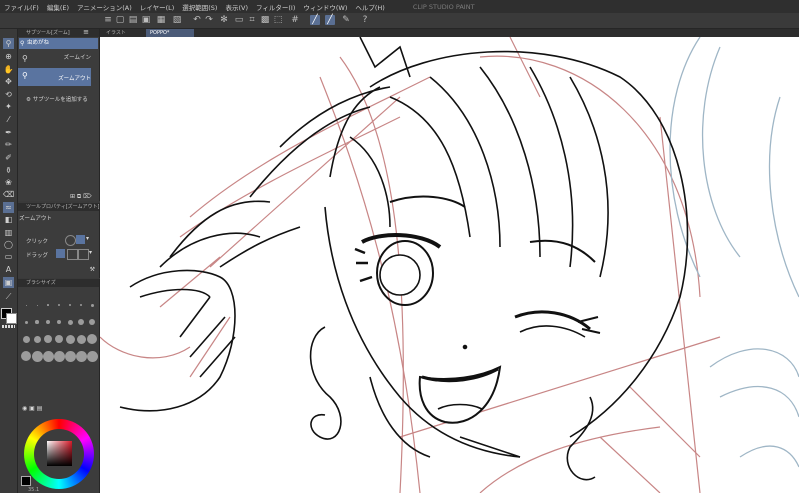 The height and width of the screenshot is (493, 799). I want to click on gradient-tool-icon: ▥, so click(8, 232).